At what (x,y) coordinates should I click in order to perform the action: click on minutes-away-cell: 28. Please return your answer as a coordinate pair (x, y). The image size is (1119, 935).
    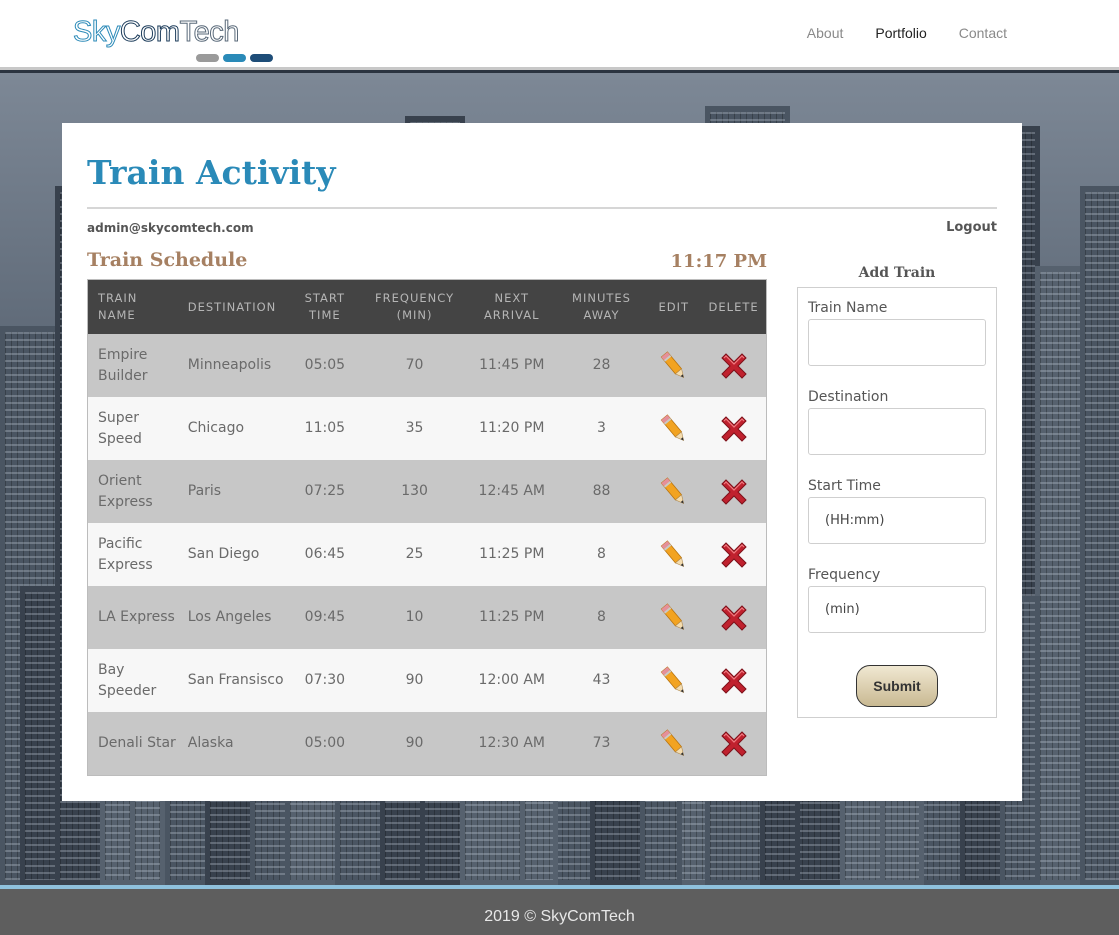
    Looking at the image, I should click on (601, 365).